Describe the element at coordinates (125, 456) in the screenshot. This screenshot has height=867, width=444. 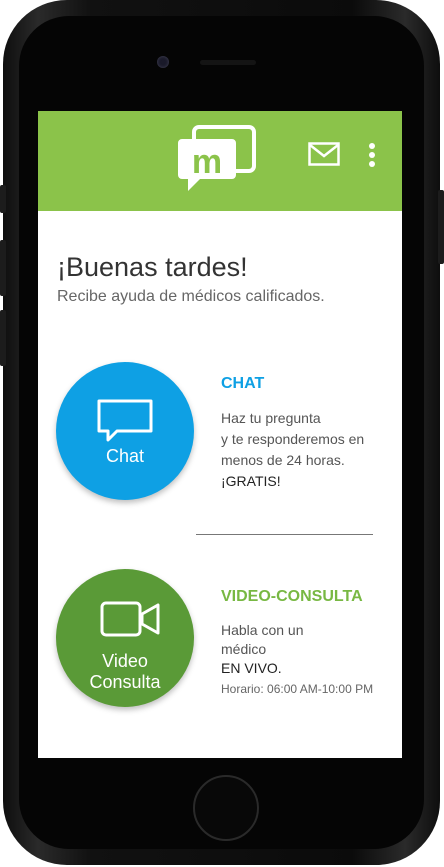
I see `chat-button-label: Chat` at that location.